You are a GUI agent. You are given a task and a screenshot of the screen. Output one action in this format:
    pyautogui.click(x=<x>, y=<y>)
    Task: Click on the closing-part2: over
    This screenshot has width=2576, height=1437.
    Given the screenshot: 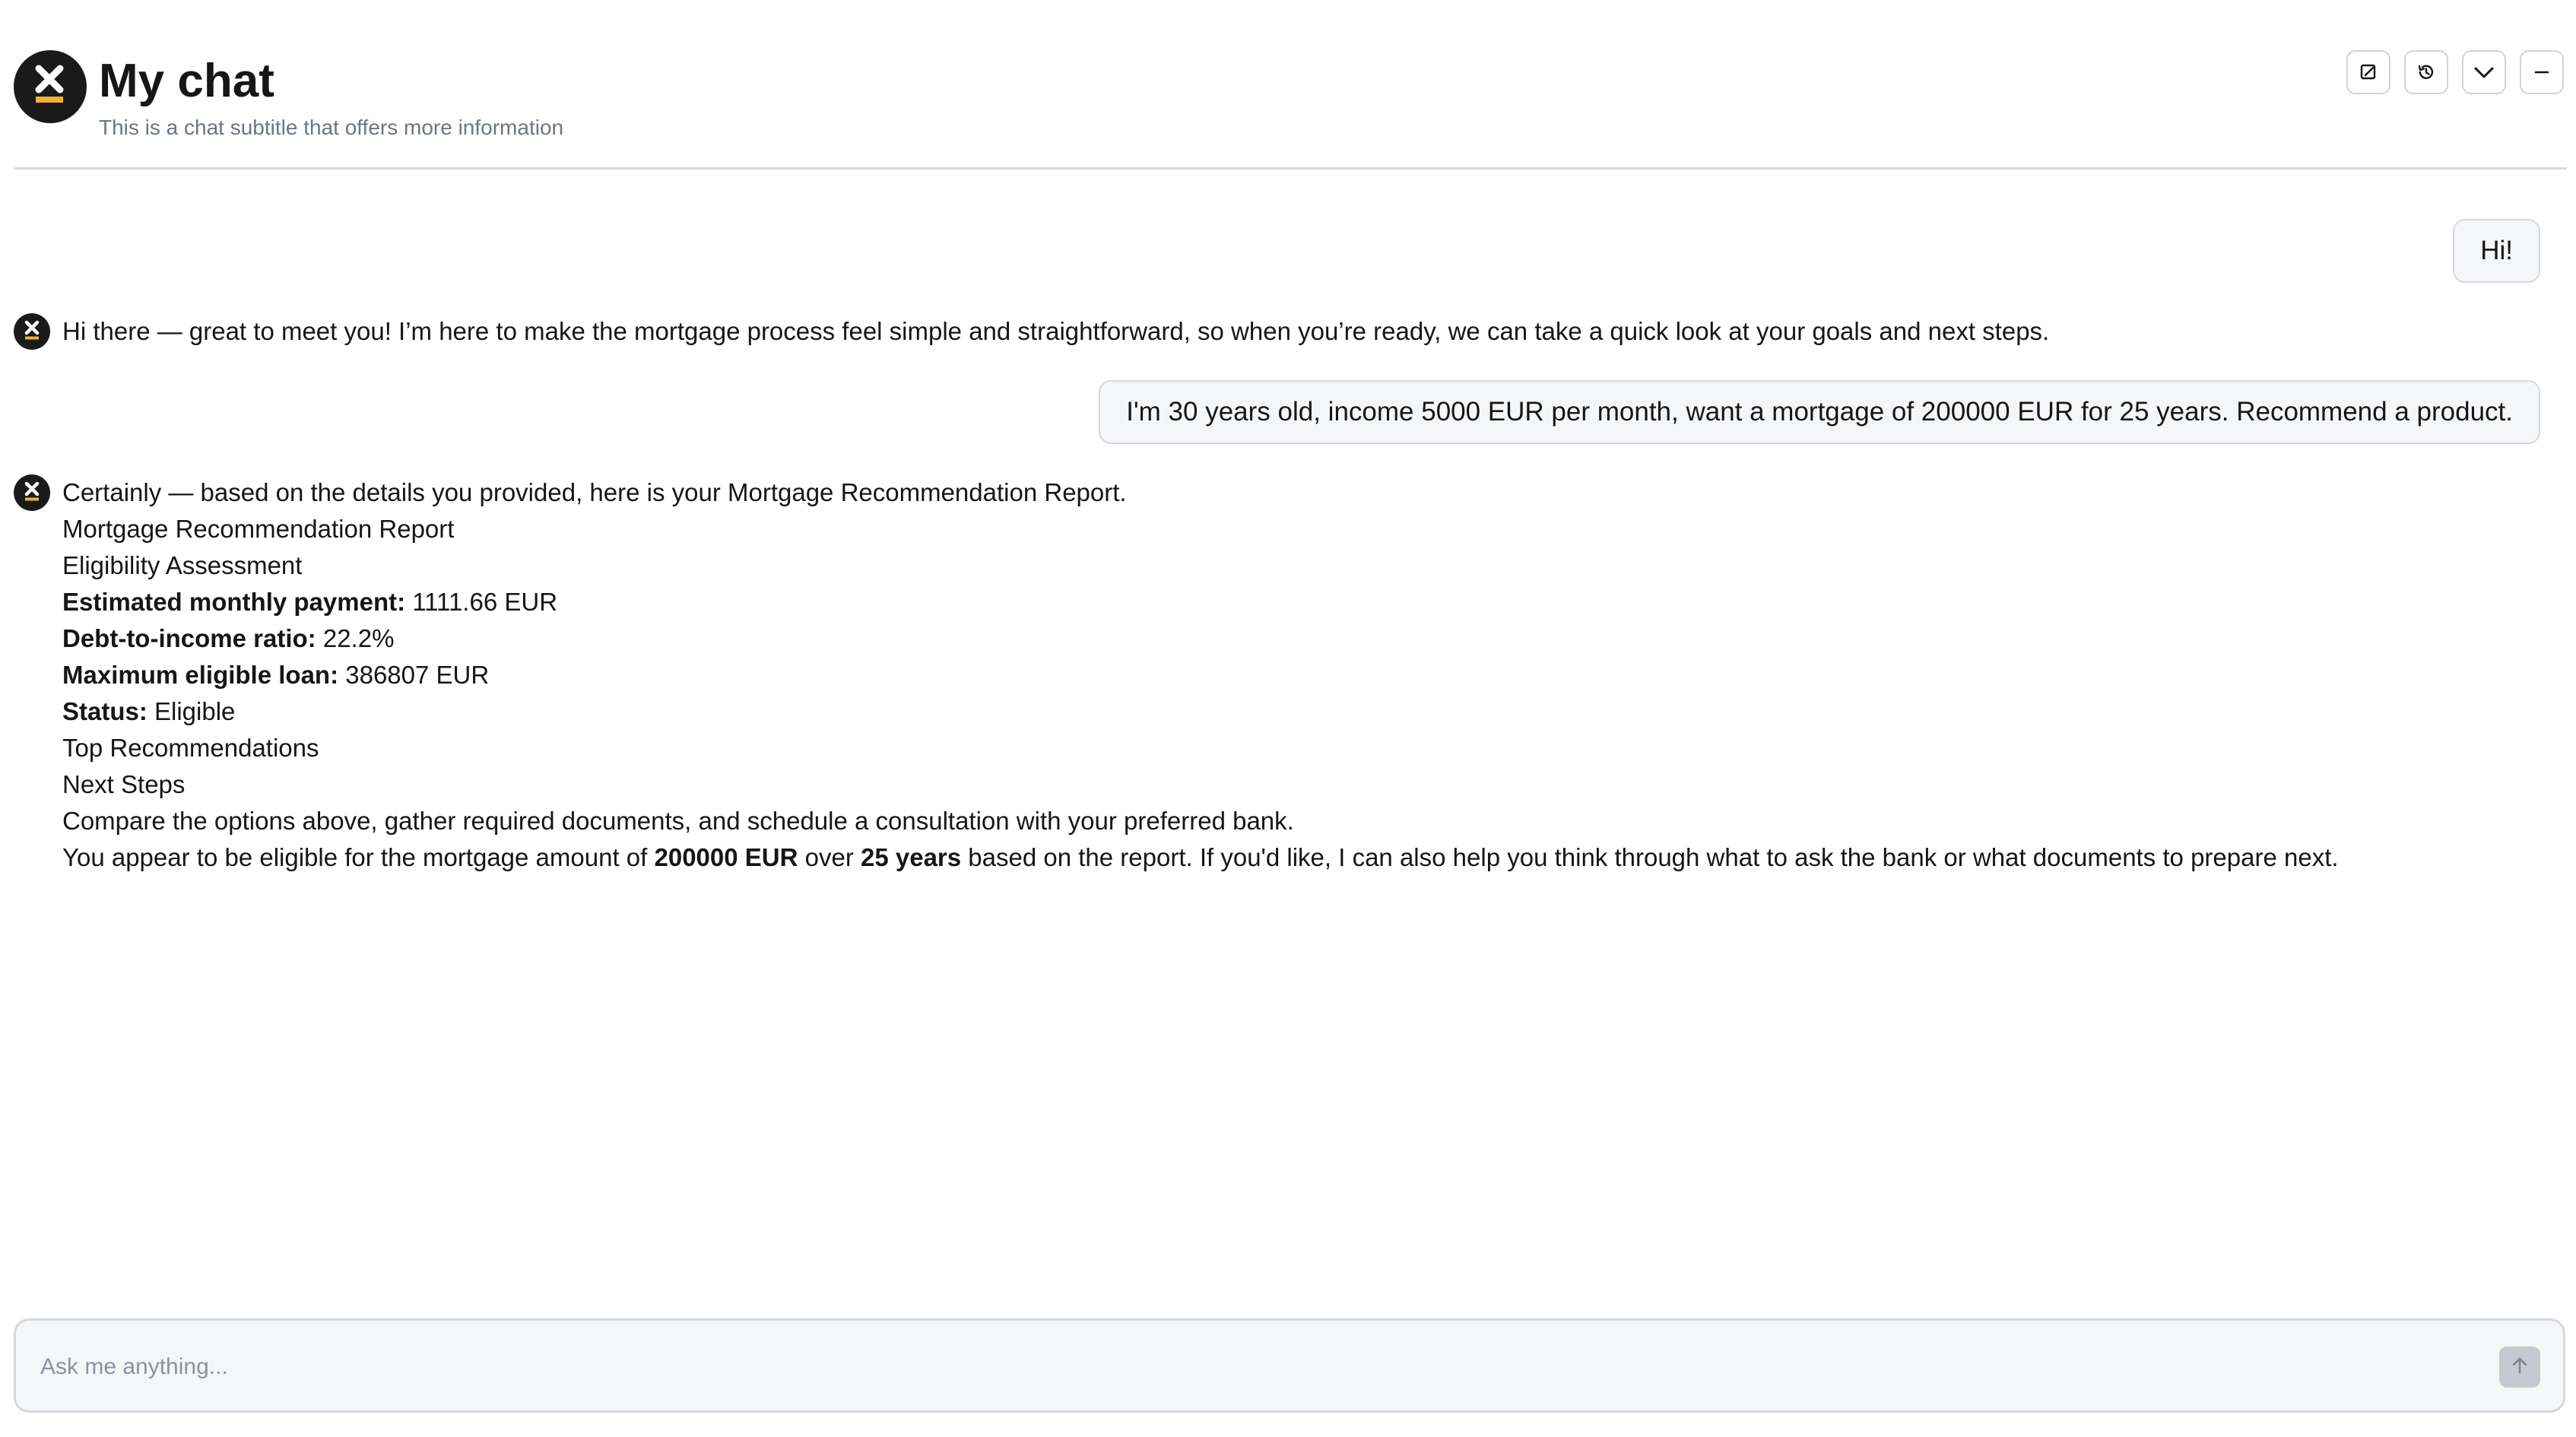 What is the action you would take?
    pyautogui.click(x=829, y=857)
    